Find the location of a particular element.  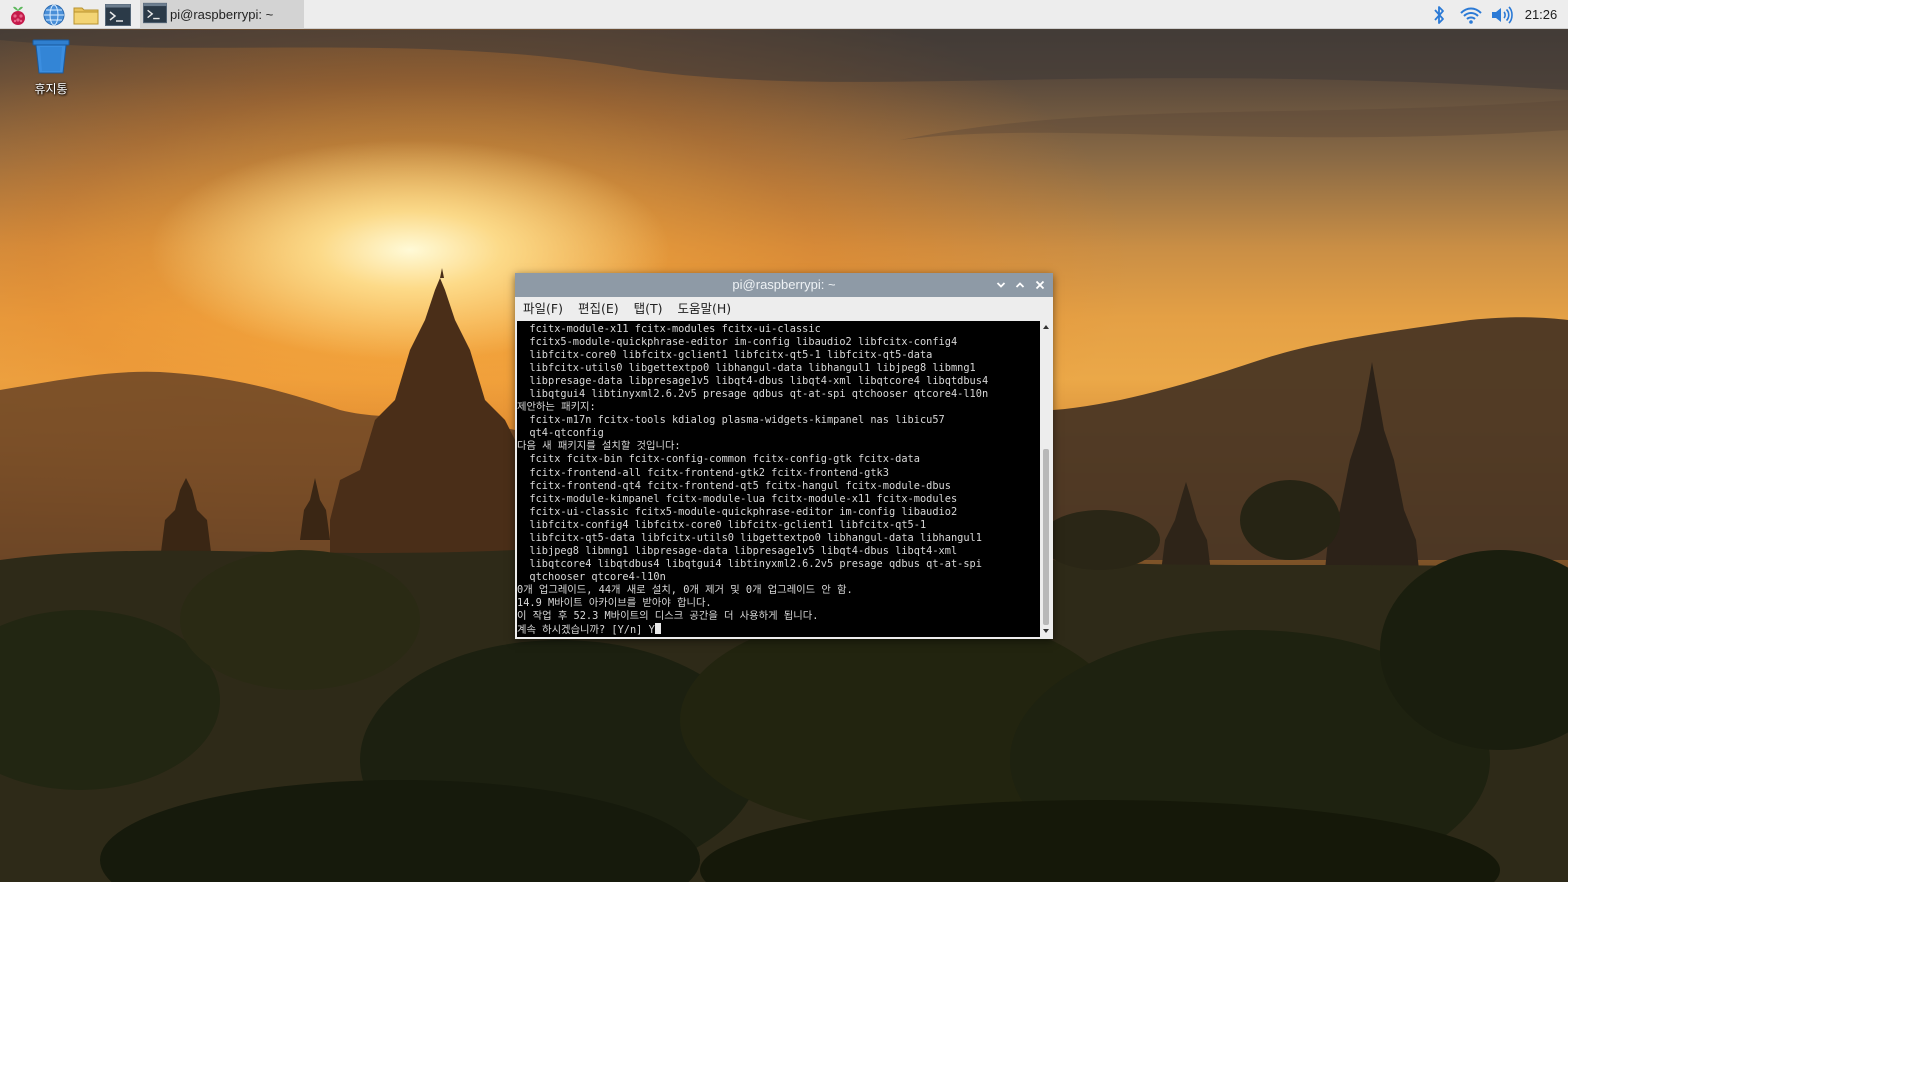

window-titlebar: pi@raspberrypi: ~ is located at coordinates (784, 285).